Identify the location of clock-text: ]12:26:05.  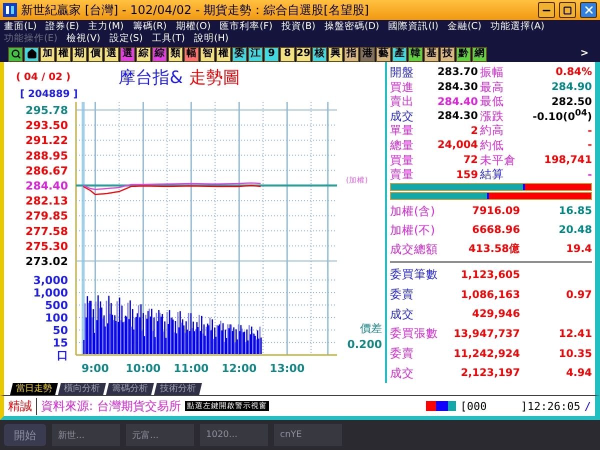
(550, 406).